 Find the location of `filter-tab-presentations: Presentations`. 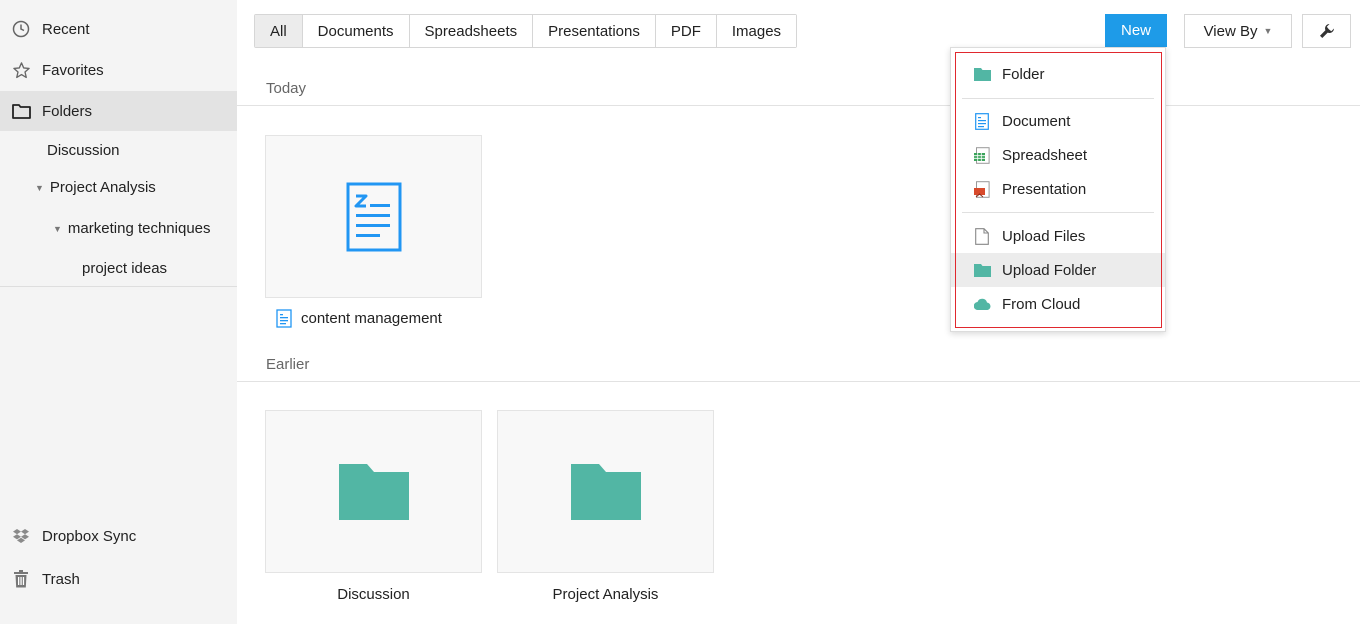

filter-tab-presentations: Presentations is located at coordinates (594, 31).